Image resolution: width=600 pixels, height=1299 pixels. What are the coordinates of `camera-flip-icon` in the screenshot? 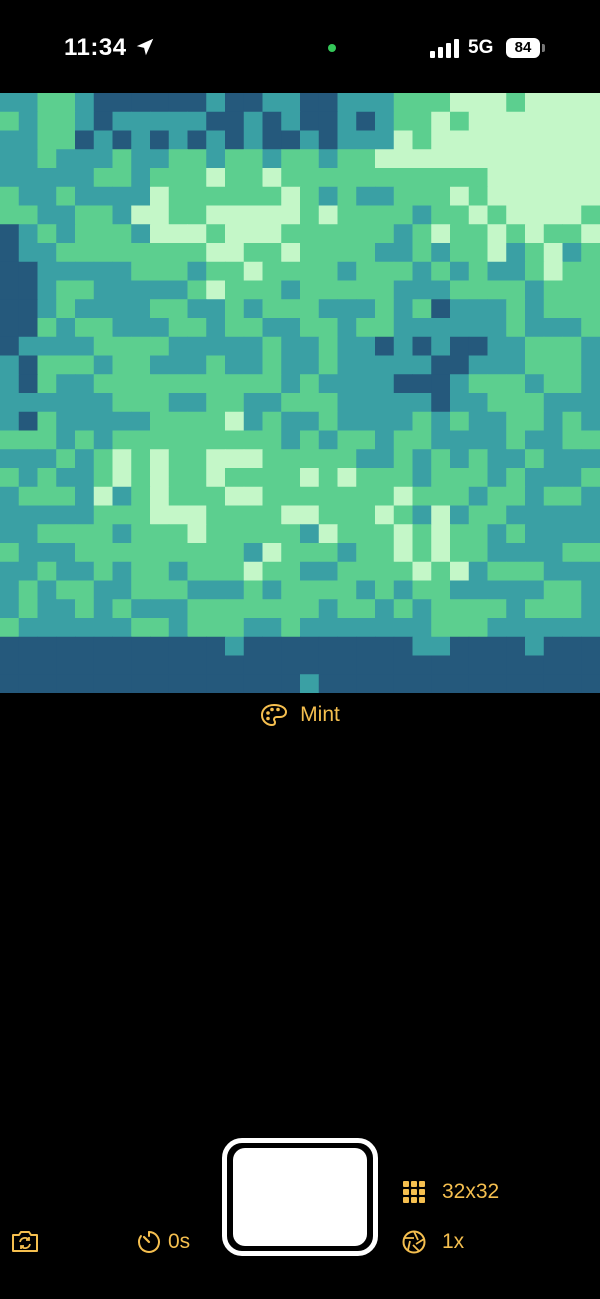 It's located at (25, 1241).